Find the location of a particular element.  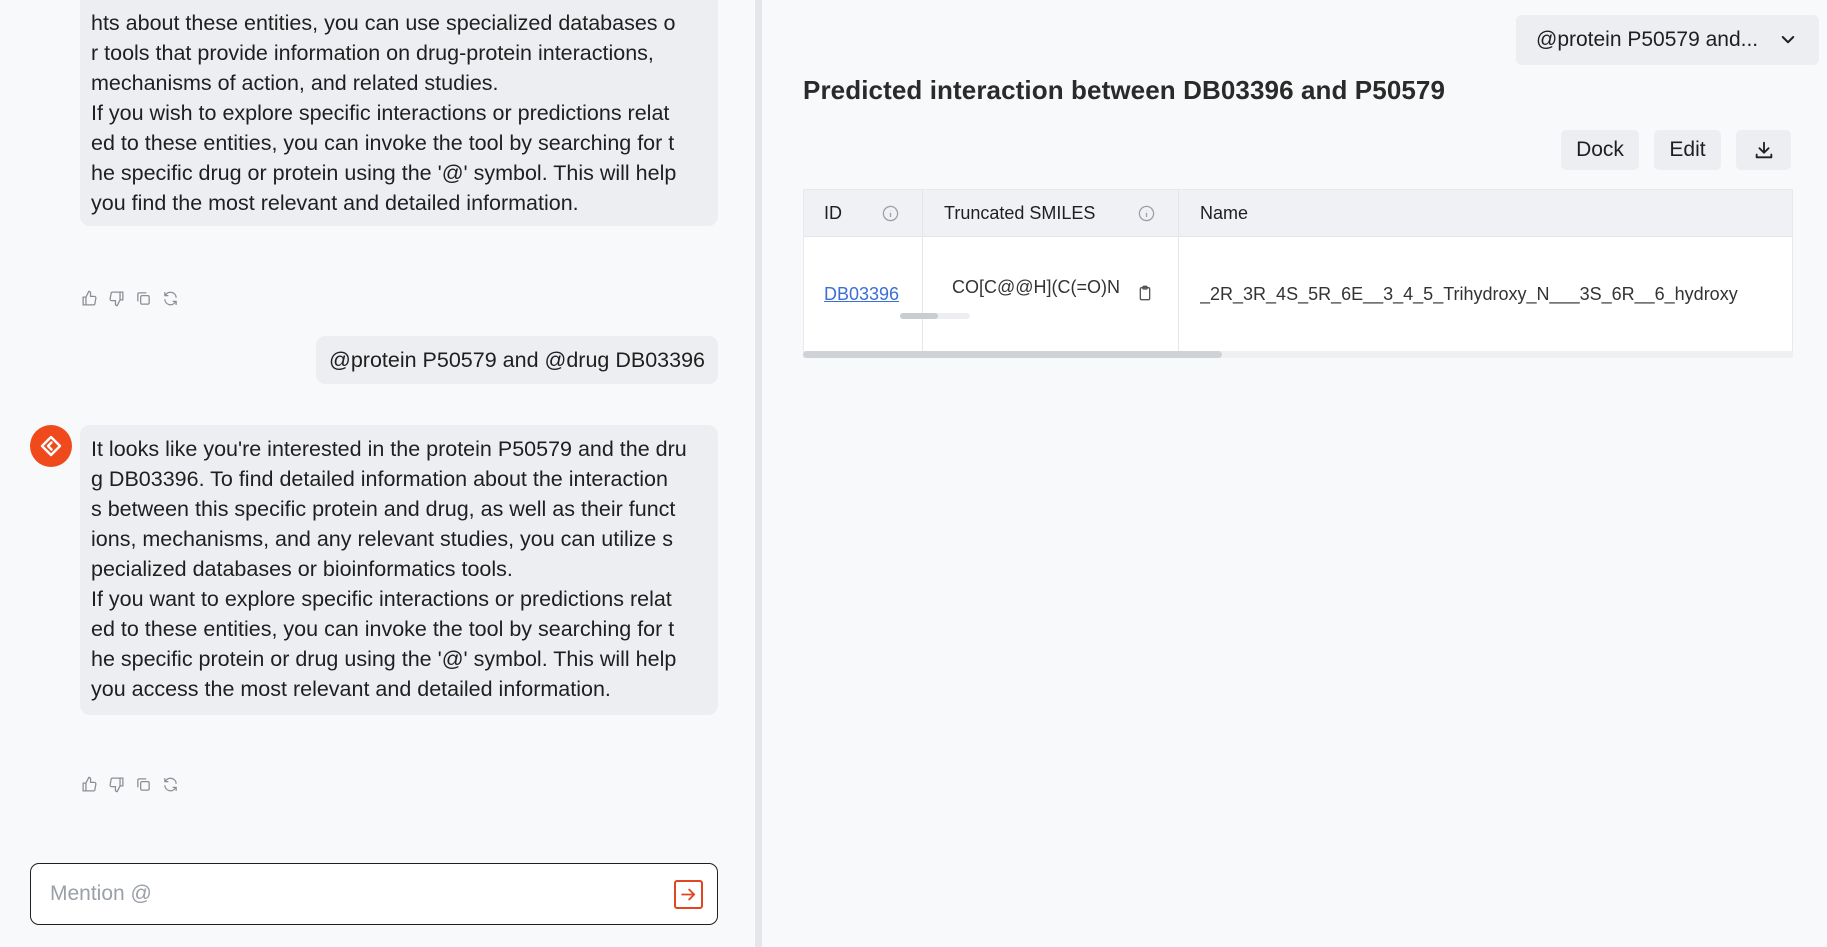

cell-scrollbar-thumb is located at coordinates (919, 316).